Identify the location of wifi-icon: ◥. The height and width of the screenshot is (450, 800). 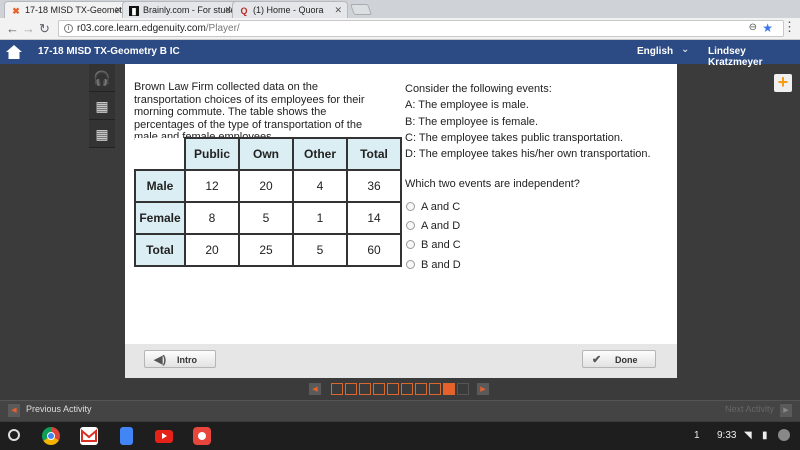
(748, 435).